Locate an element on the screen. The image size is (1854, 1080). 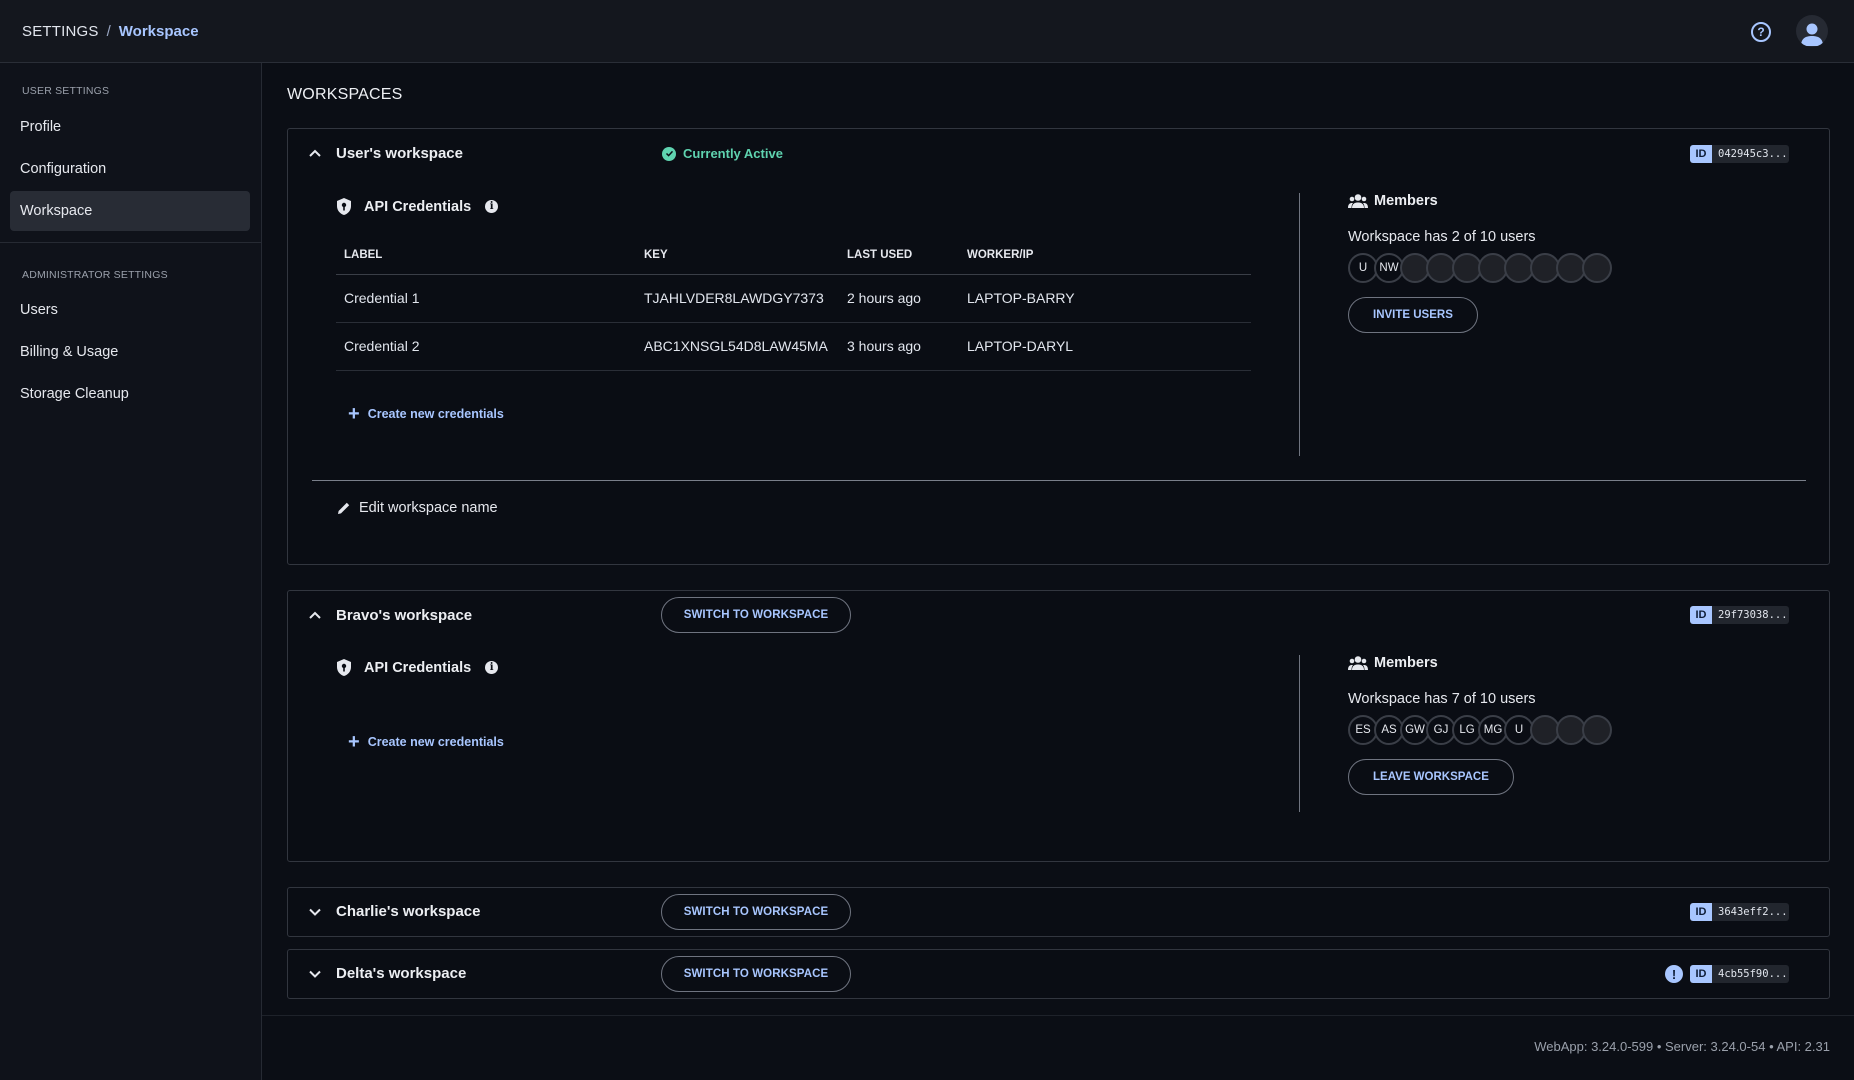
workspace-name: Delta's workspace is located at coordinates (401, 973).